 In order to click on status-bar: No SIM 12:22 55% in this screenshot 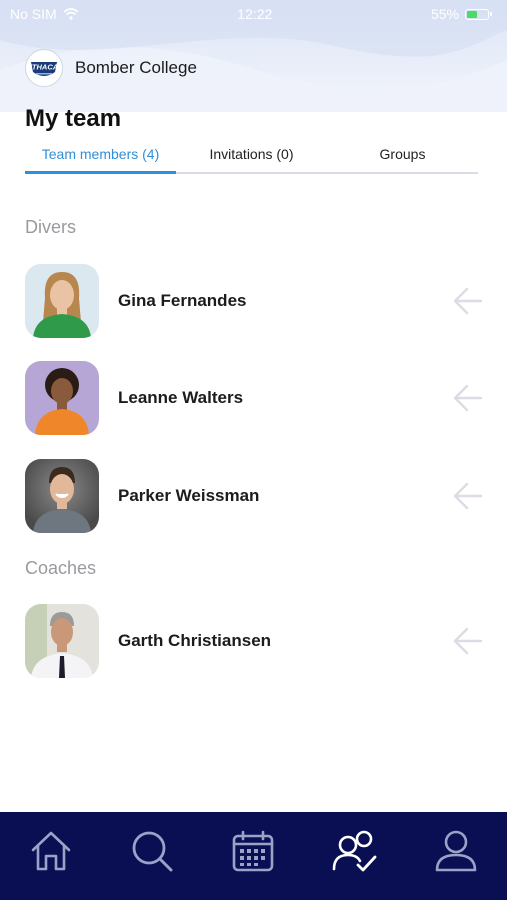, I will do `click(253, 14)`.